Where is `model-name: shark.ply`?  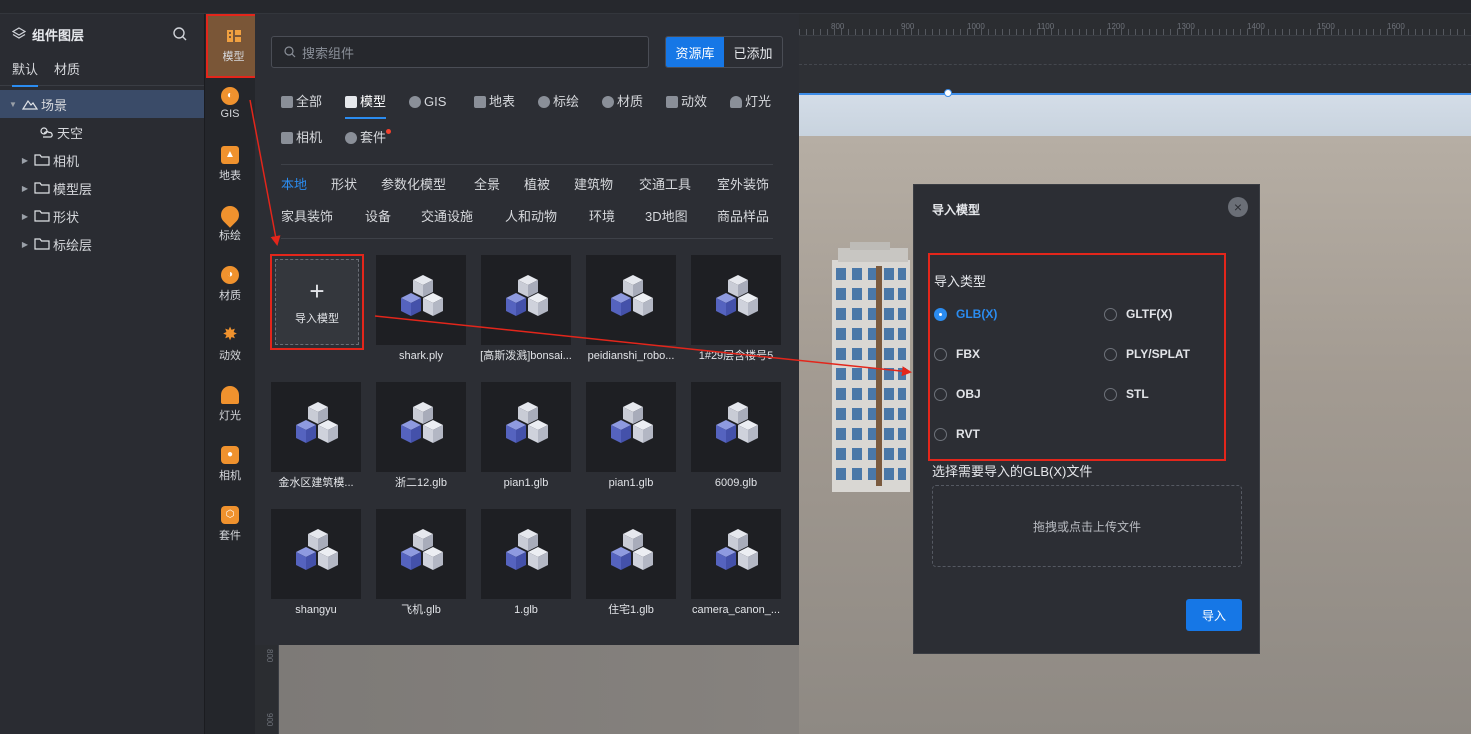
model-name: shark.ply is located at coordinates (421, 356).